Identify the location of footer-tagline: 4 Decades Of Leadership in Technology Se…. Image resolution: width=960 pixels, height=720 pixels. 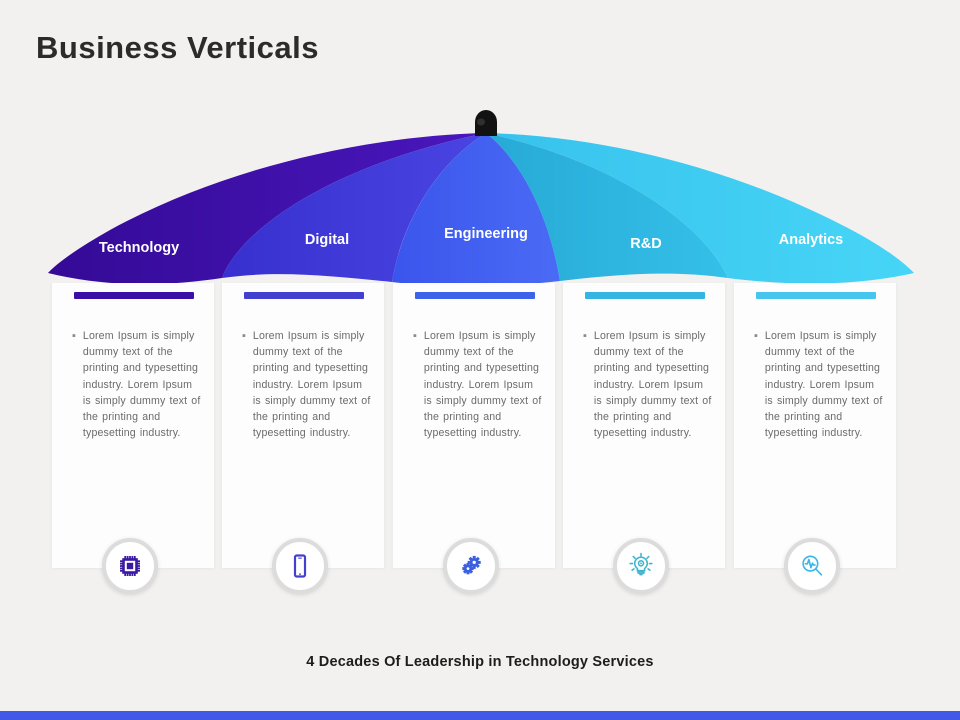
(480, 662).